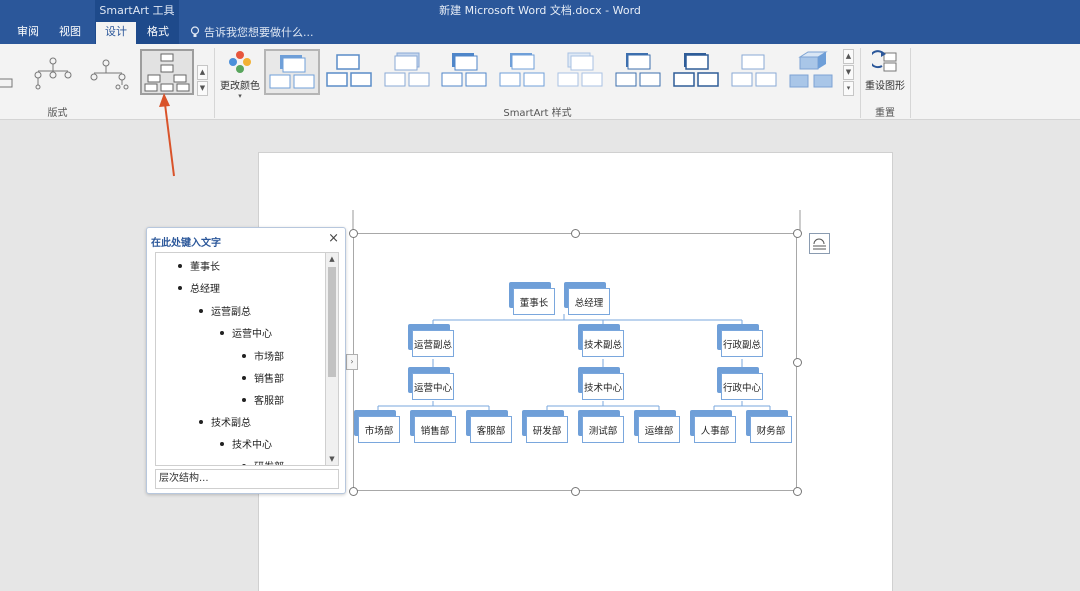 Image resolution: width=1080 pixels, height=591 pixels. Describe the element at coordinates (332, 259) in the screenshot. I see `scroll-up-icon: ▲` at that location.